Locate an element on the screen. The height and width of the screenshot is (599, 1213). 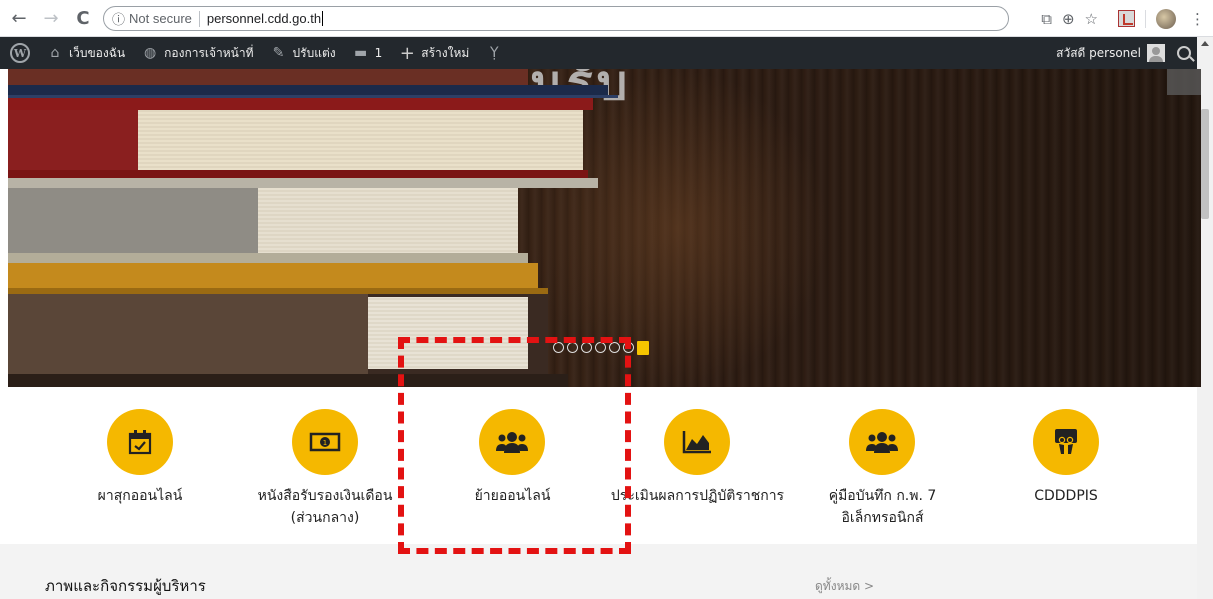
forward-button: → is located at coordinates (51, 18).